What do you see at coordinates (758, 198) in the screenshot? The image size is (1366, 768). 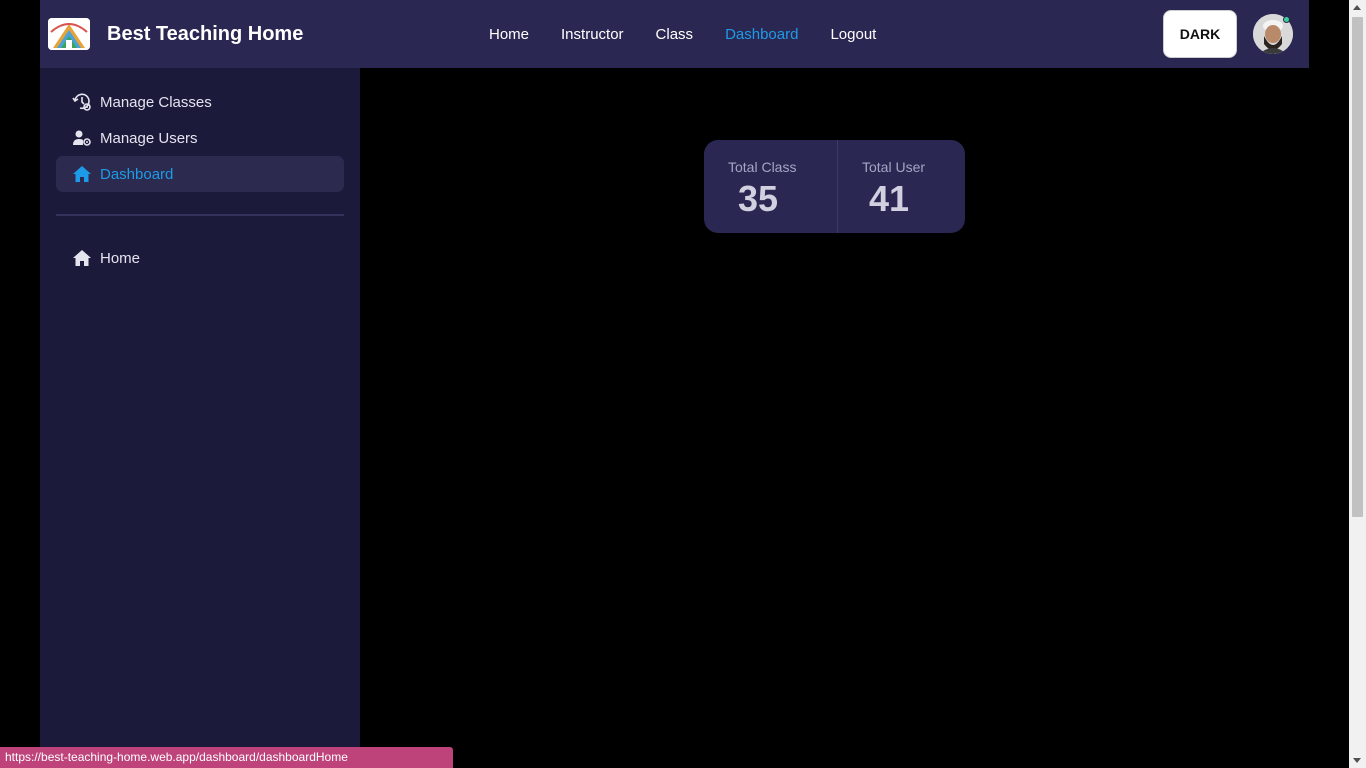 I see `stat-value: 35` at bounding box center [758, 198].